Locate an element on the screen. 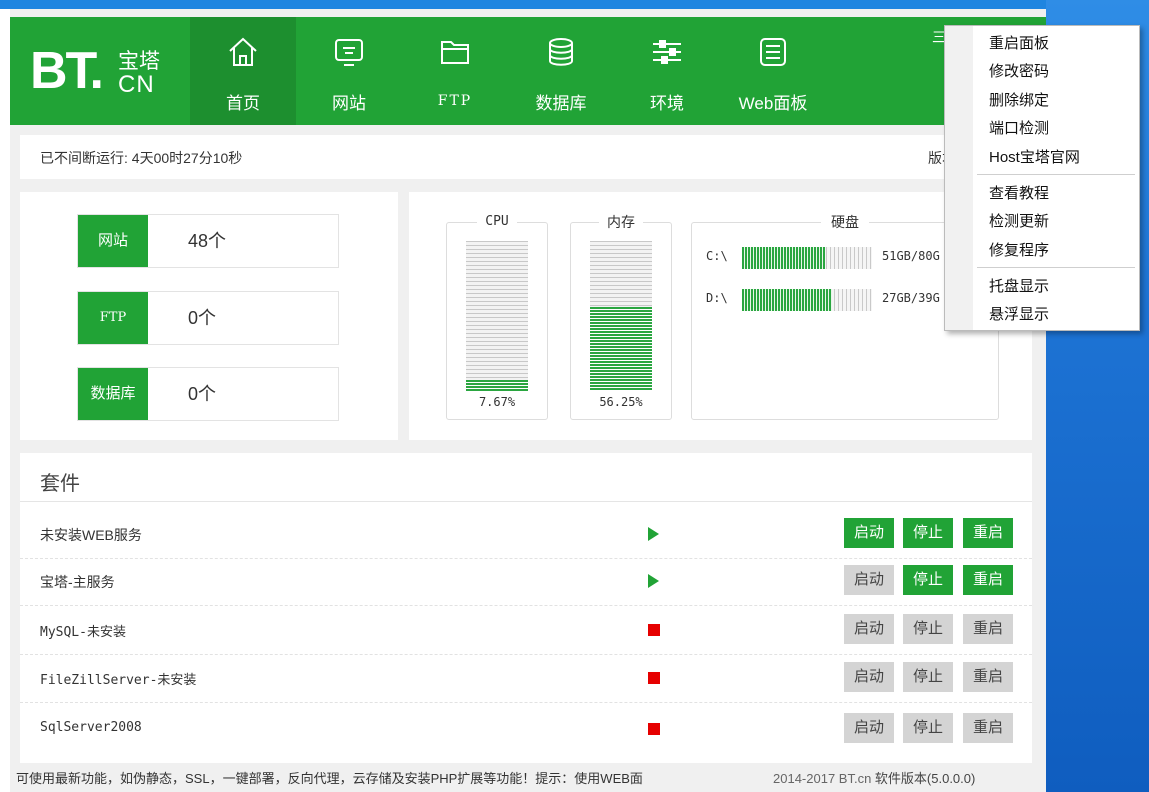 This screenshot has height=792, width=1149. cpu-bar is located at coordinates (497, 316).